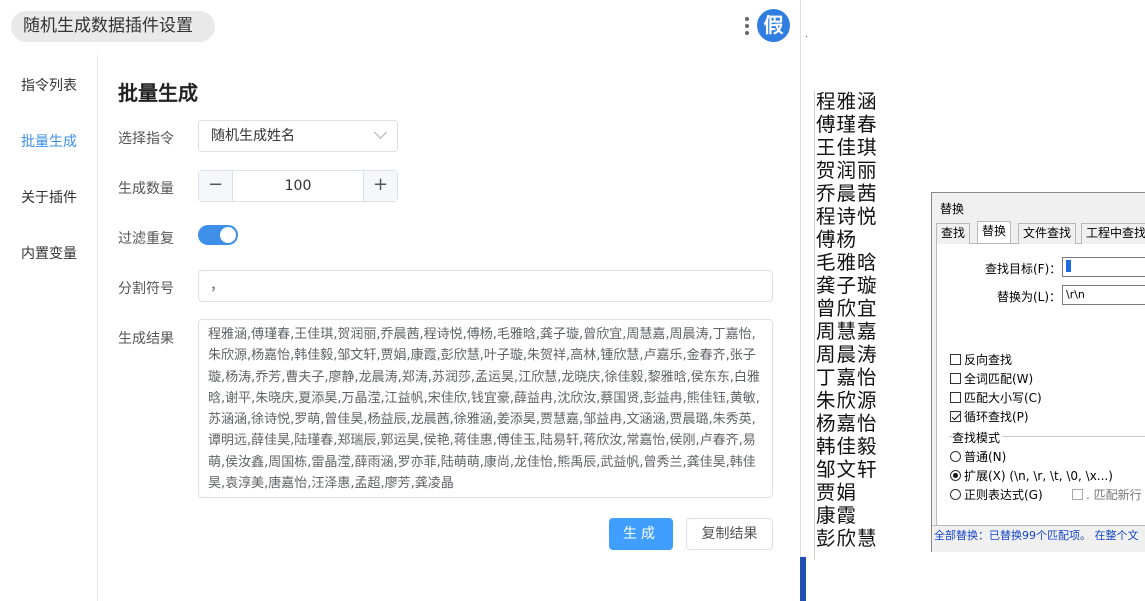  I want to click on document-line: 邹文轩, so click(847, 469).